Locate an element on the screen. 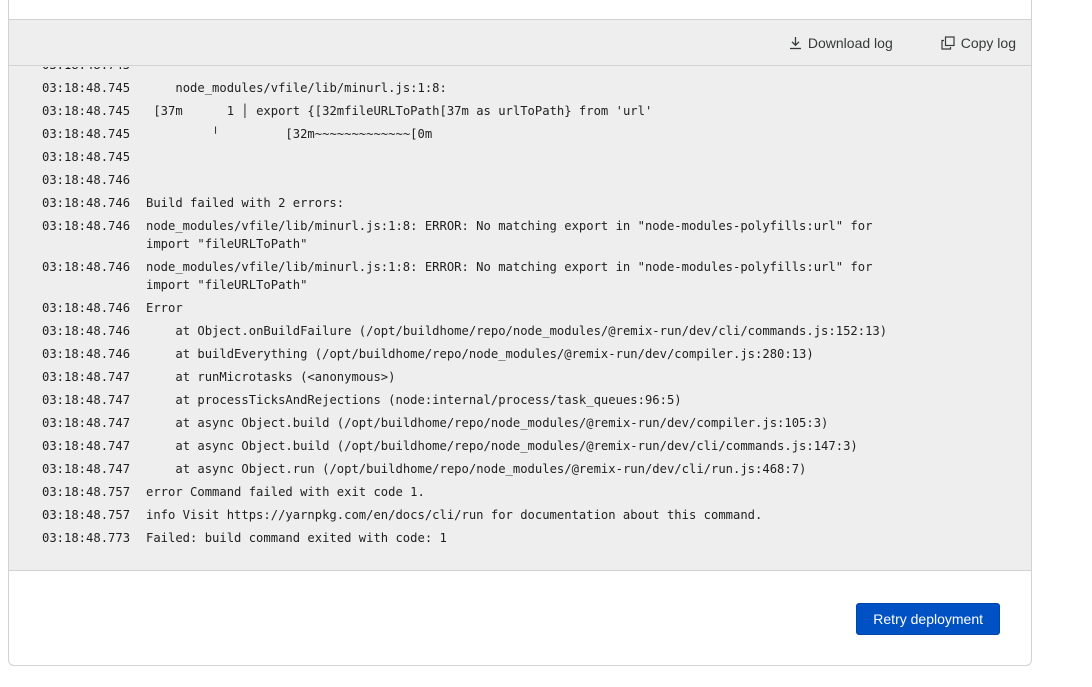 The image size is (1092, 687). download-icon is located at coordinates (795, 43).